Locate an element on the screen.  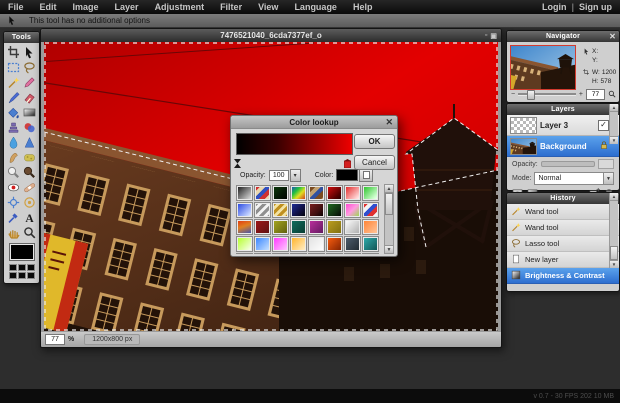
menu-item-adjustment: Adjustment is located at coordinates (180, 7).